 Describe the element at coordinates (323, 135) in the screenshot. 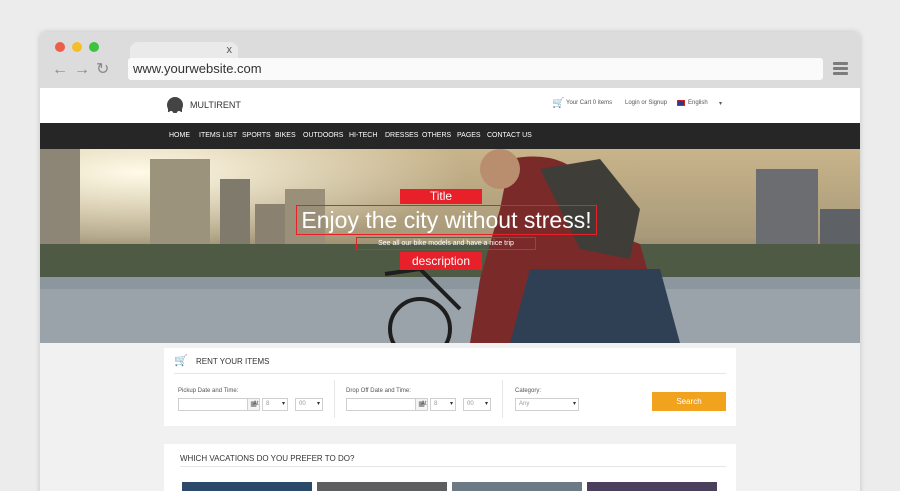

I see `nav-item-outdoors: OUTDOORS` at that location.